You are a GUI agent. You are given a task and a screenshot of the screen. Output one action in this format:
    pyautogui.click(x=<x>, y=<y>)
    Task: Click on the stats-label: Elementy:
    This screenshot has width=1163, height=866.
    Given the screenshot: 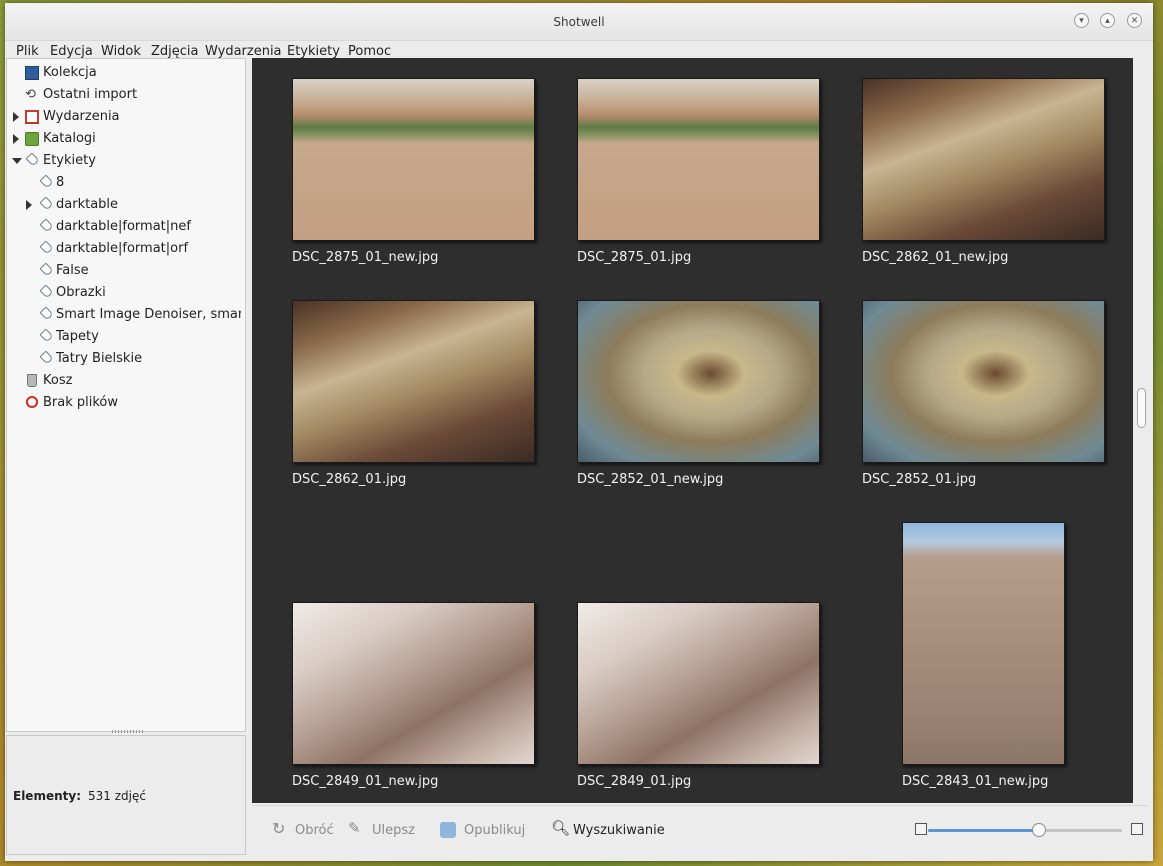 What is the action you would take?
    pyautogui.click(x=47, y=796)
    